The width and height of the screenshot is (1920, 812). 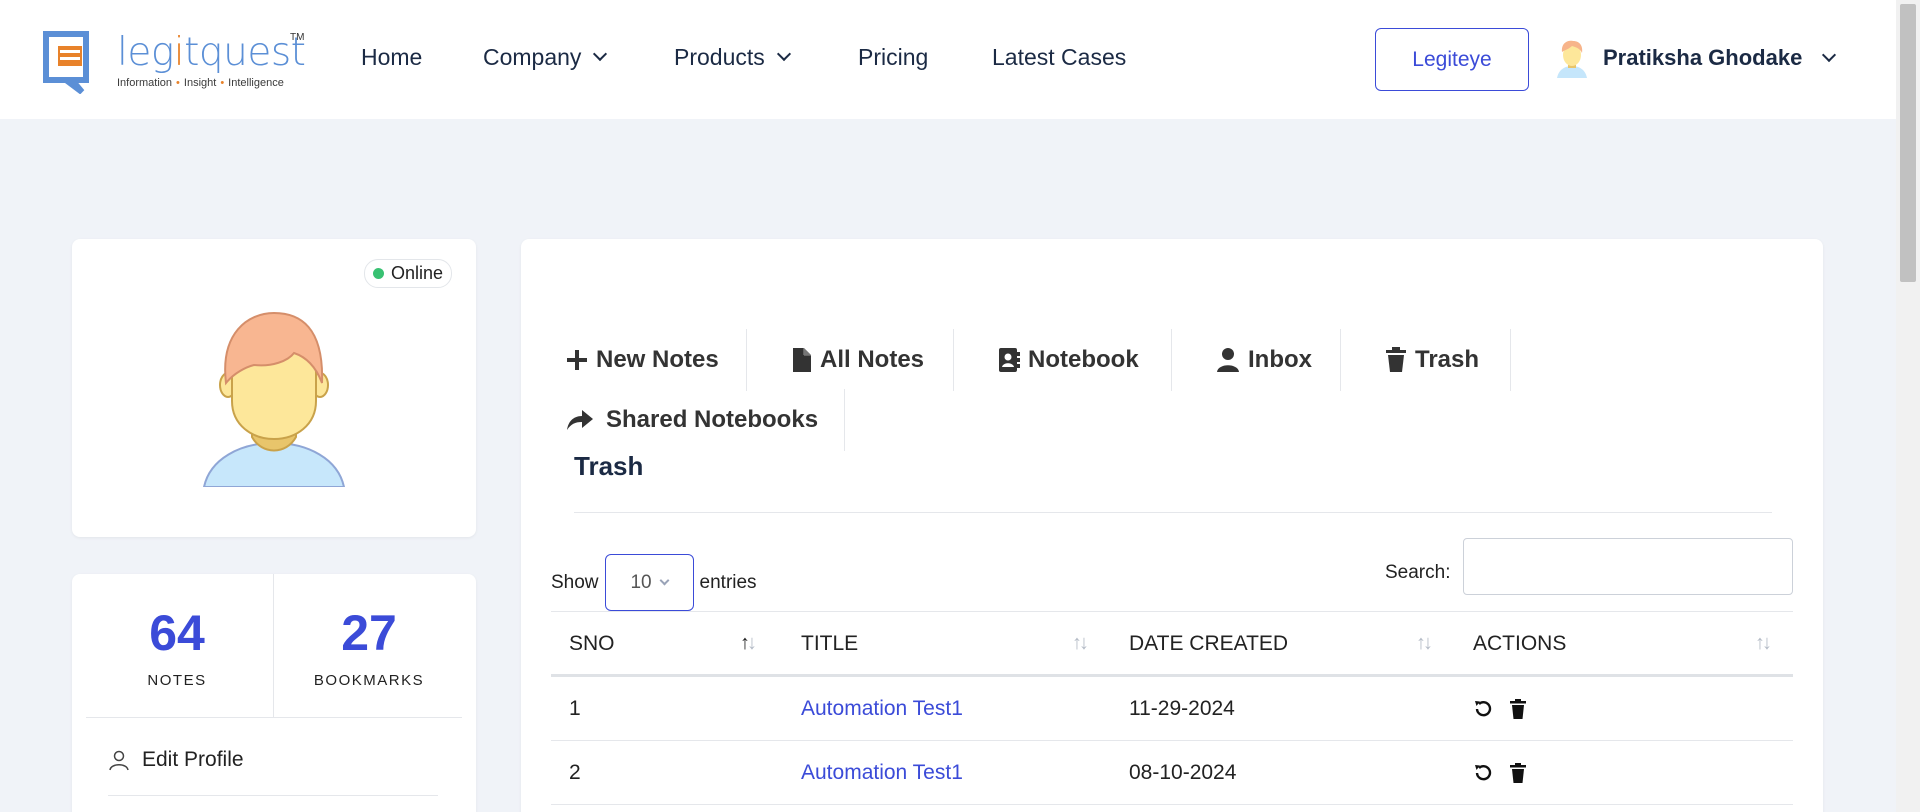 I want to click on notes-label: NOTES, so click(x=177, y=680).